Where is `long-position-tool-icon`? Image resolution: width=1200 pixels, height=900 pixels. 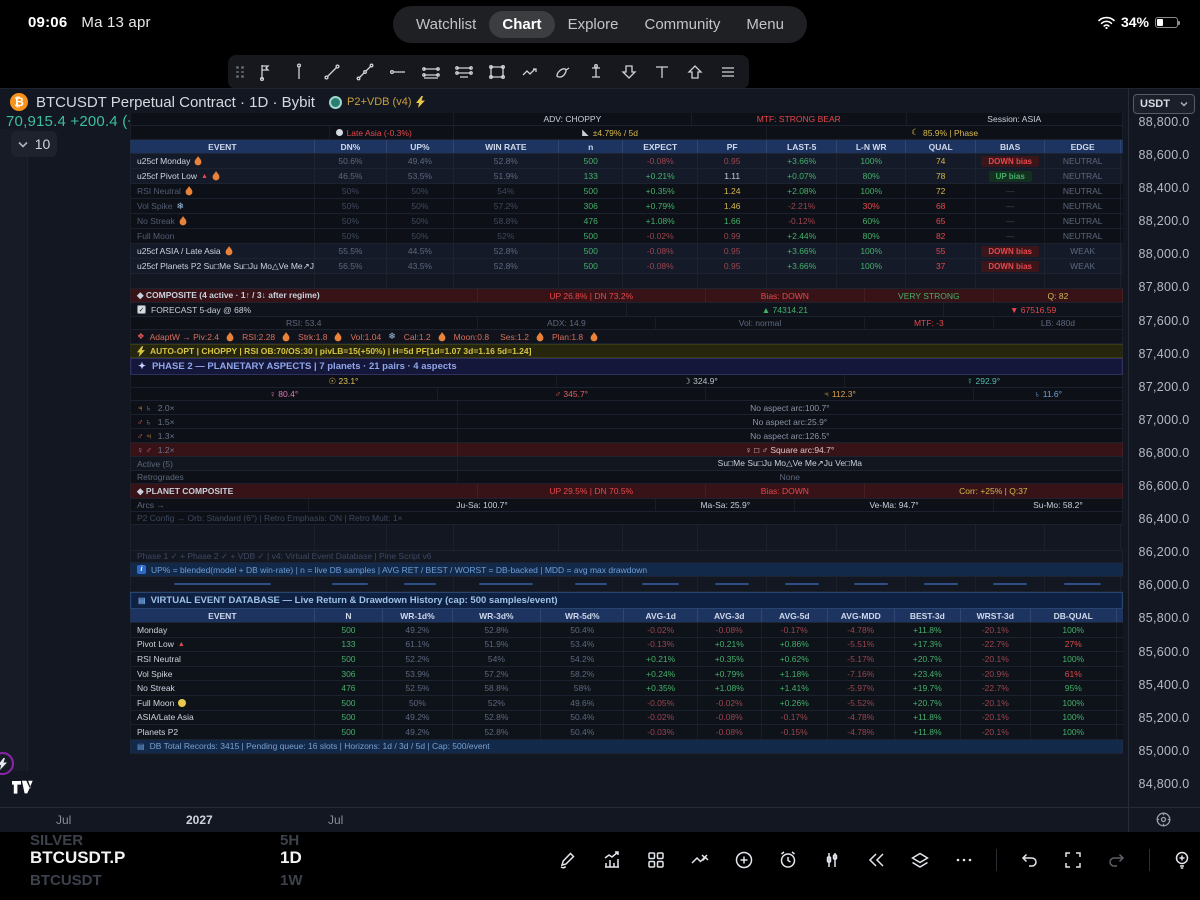 long-position-tool-icon is located at coordinates (596, 72).